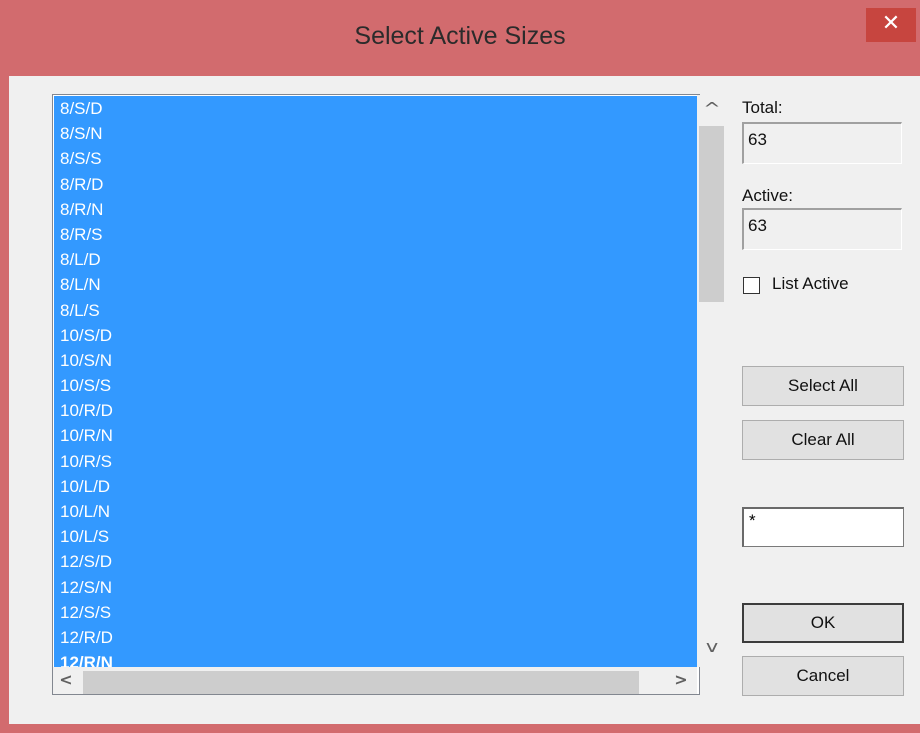 Image resolution: width=920 pixels, height=733 pixels. I want to click on scroll-down-icon: v, so click(712, 646).